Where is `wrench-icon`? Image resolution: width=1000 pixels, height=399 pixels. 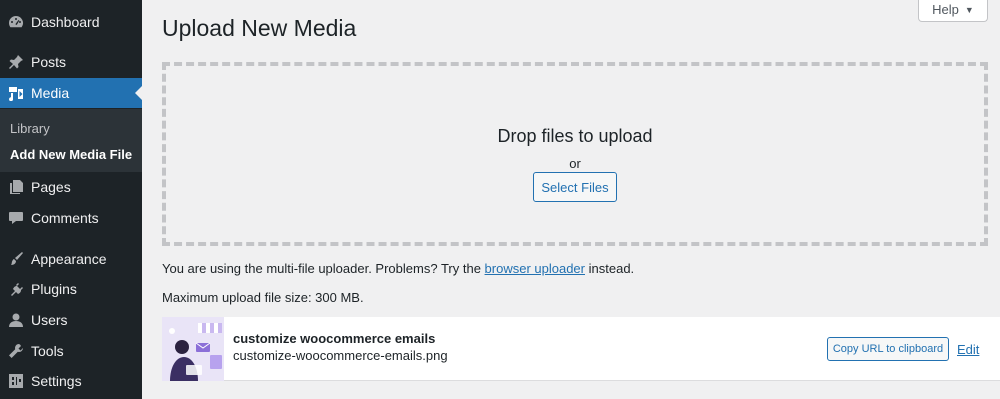
wrench-icon is located at coordinates (16, 351).